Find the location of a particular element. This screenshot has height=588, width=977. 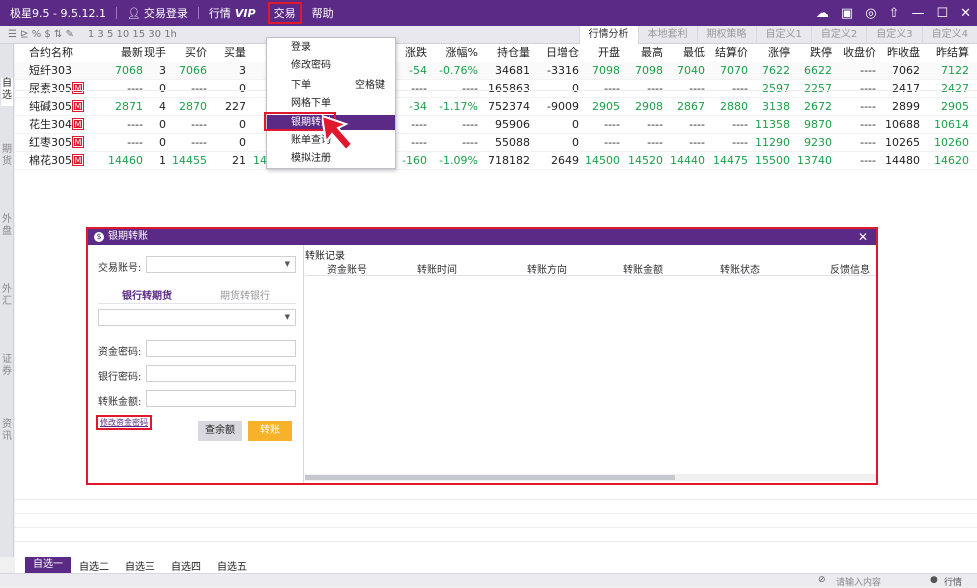

toolbar-icons: ☰ ⊵ % $ ⇅ ✎ is located at coordinates (41, 34).